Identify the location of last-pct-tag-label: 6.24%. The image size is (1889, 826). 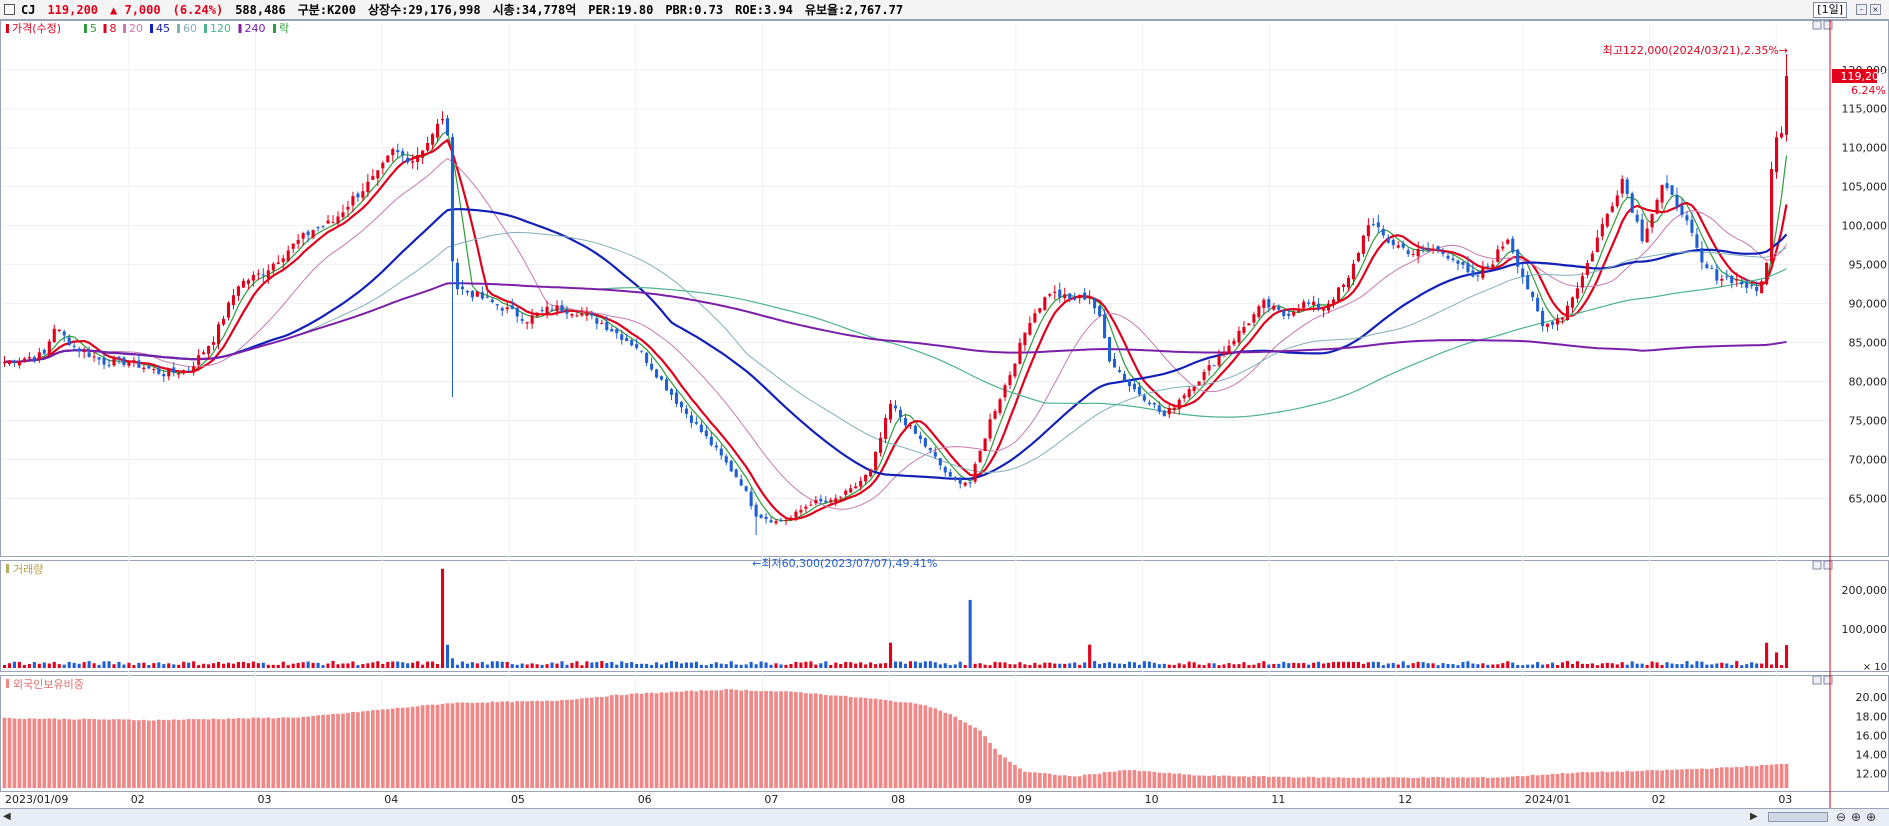
(1868, 90).